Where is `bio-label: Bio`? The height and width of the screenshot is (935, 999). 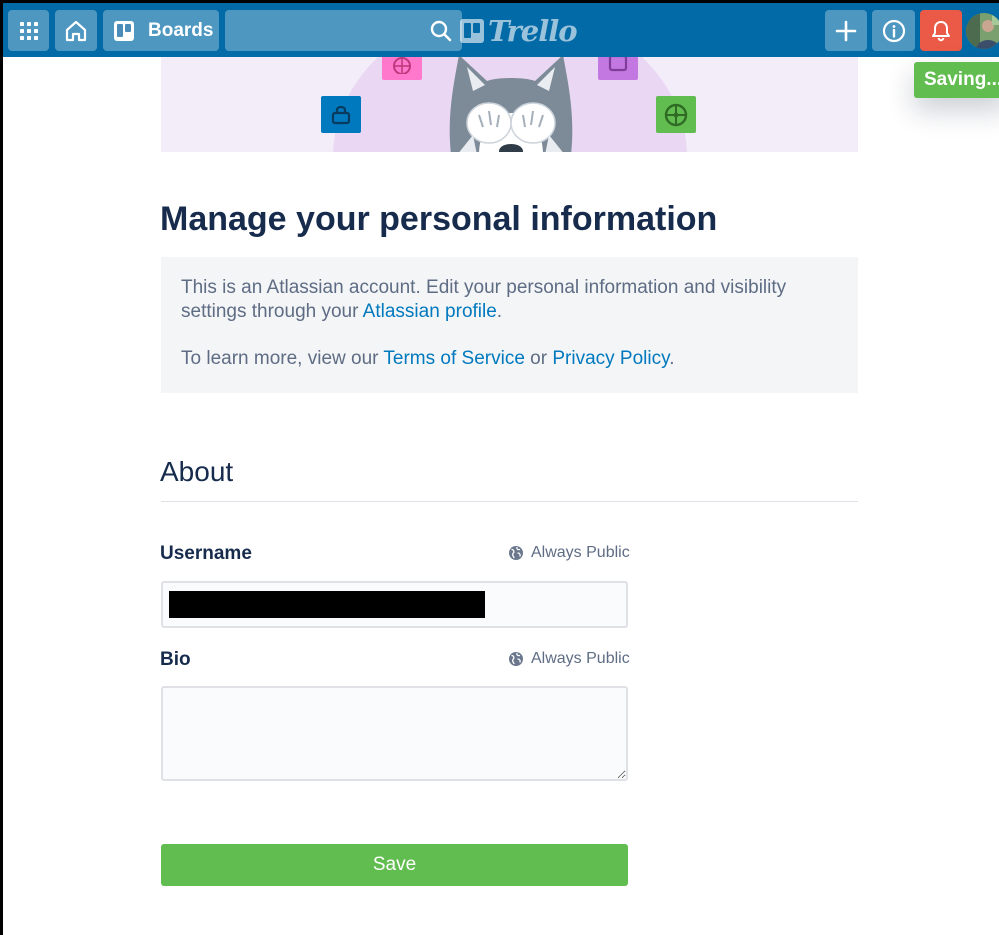
bio-label: Bio is located at coordinates (175, 659).